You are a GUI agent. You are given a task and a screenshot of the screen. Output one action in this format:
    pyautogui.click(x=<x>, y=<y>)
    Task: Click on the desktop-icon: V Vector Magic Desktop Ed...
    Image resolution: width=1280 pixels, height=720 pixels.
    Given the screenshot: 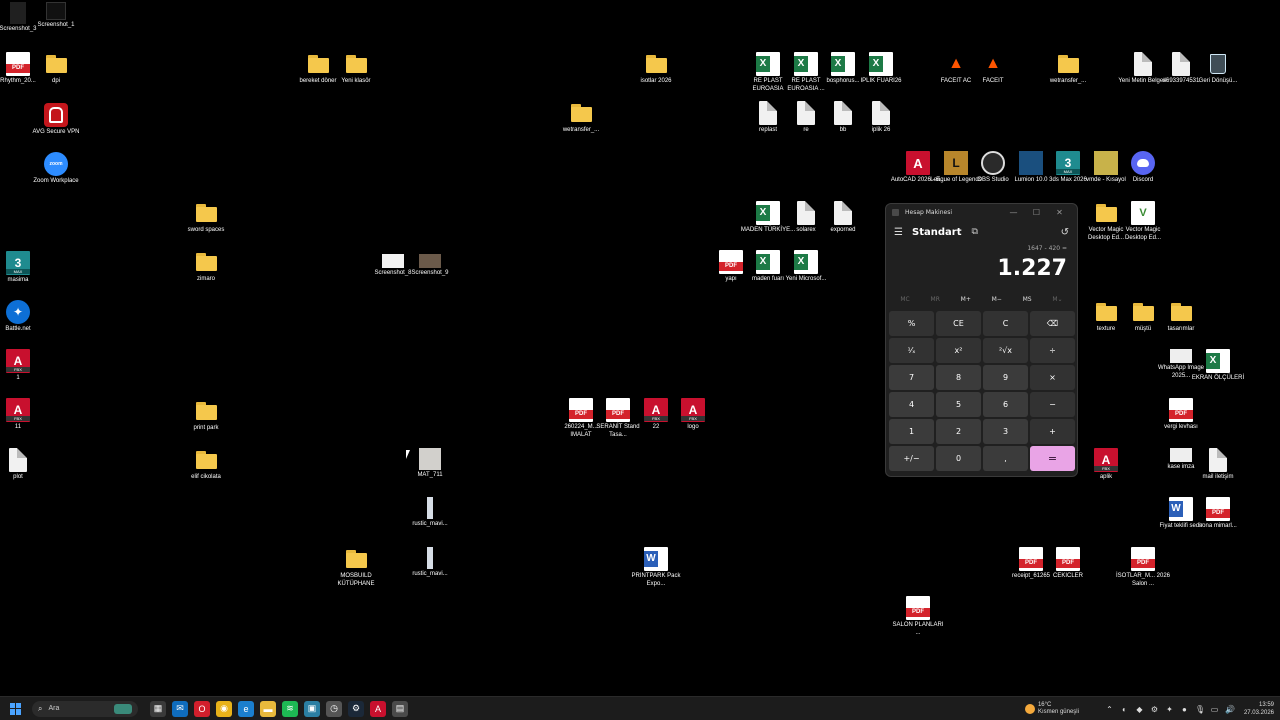 What is the action you would take?
    pyautogui.click(x=1143, y=221)
    